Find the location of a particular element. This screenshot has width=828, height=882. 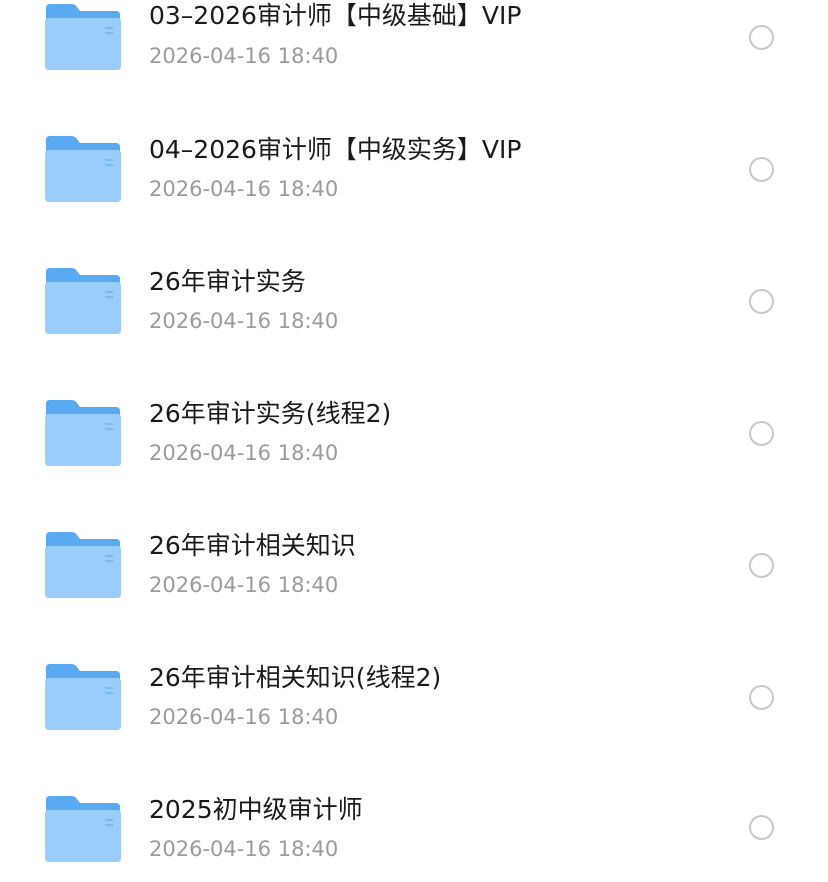

file-name: 04–2026审计师【中级实务】VIP is located at coordinates (335, 149).